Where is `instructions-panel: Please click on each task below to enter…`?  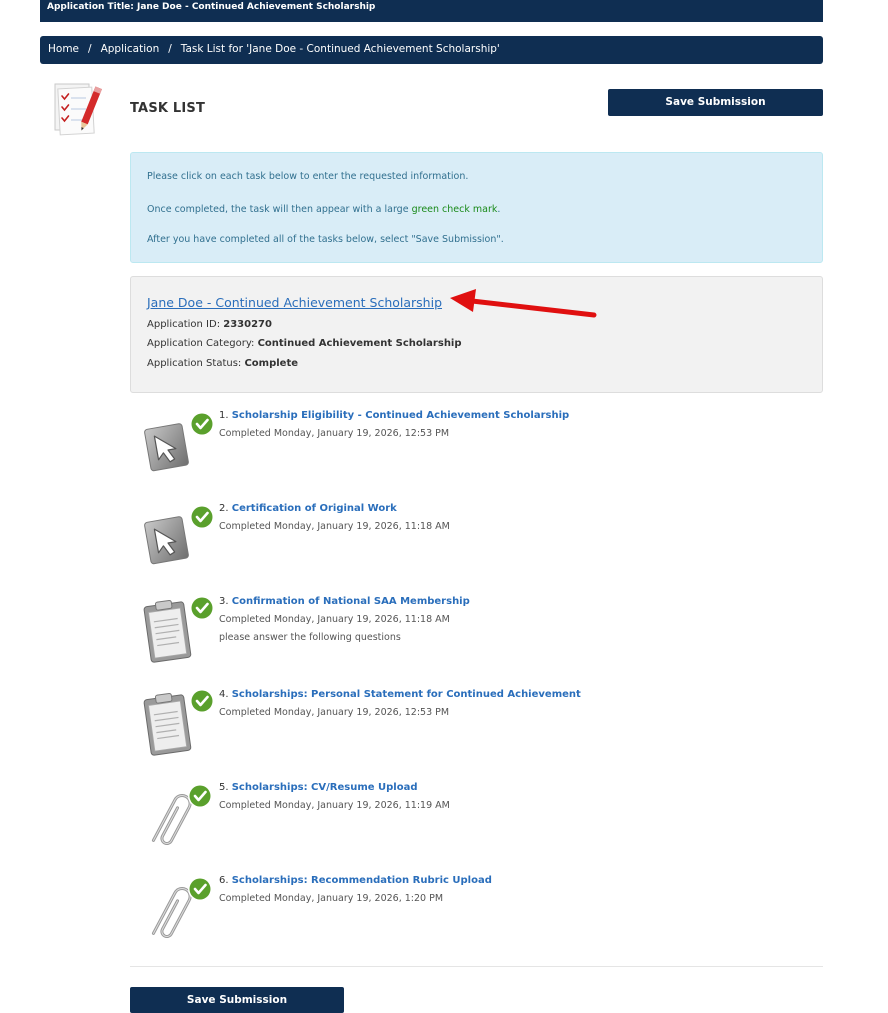
instructions-panel: Please click on each task below to enter… is located at coordinates (476, 207).